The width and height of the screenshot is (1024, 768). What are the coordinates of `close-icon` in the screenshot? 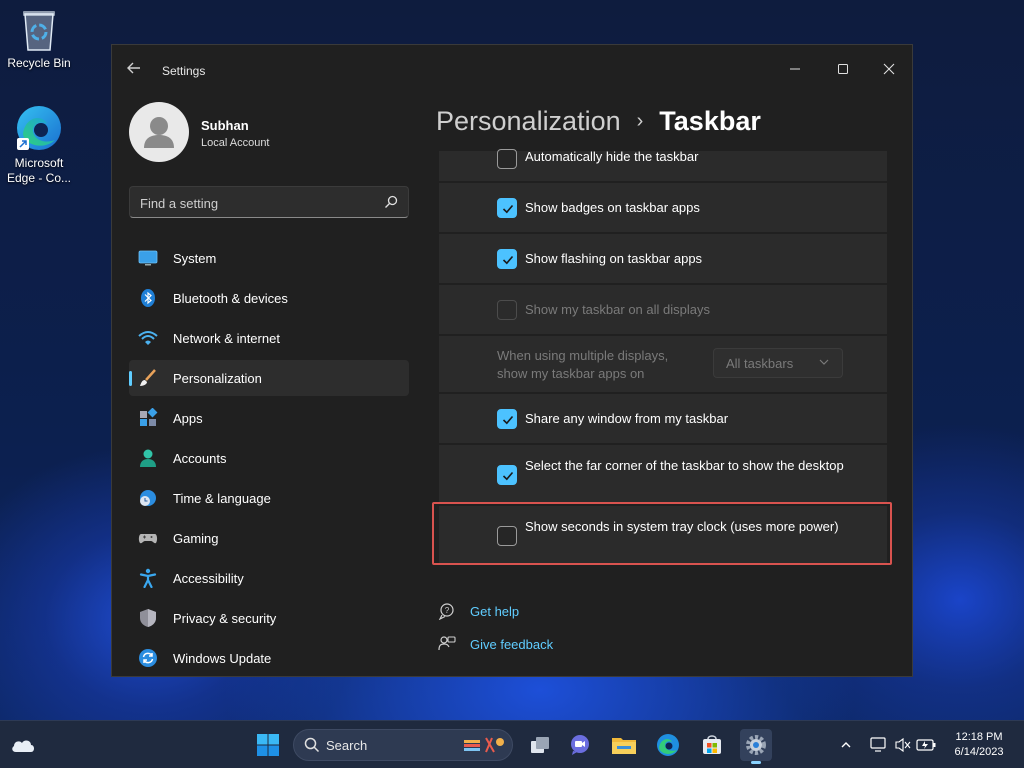 It's located at (889, 69).